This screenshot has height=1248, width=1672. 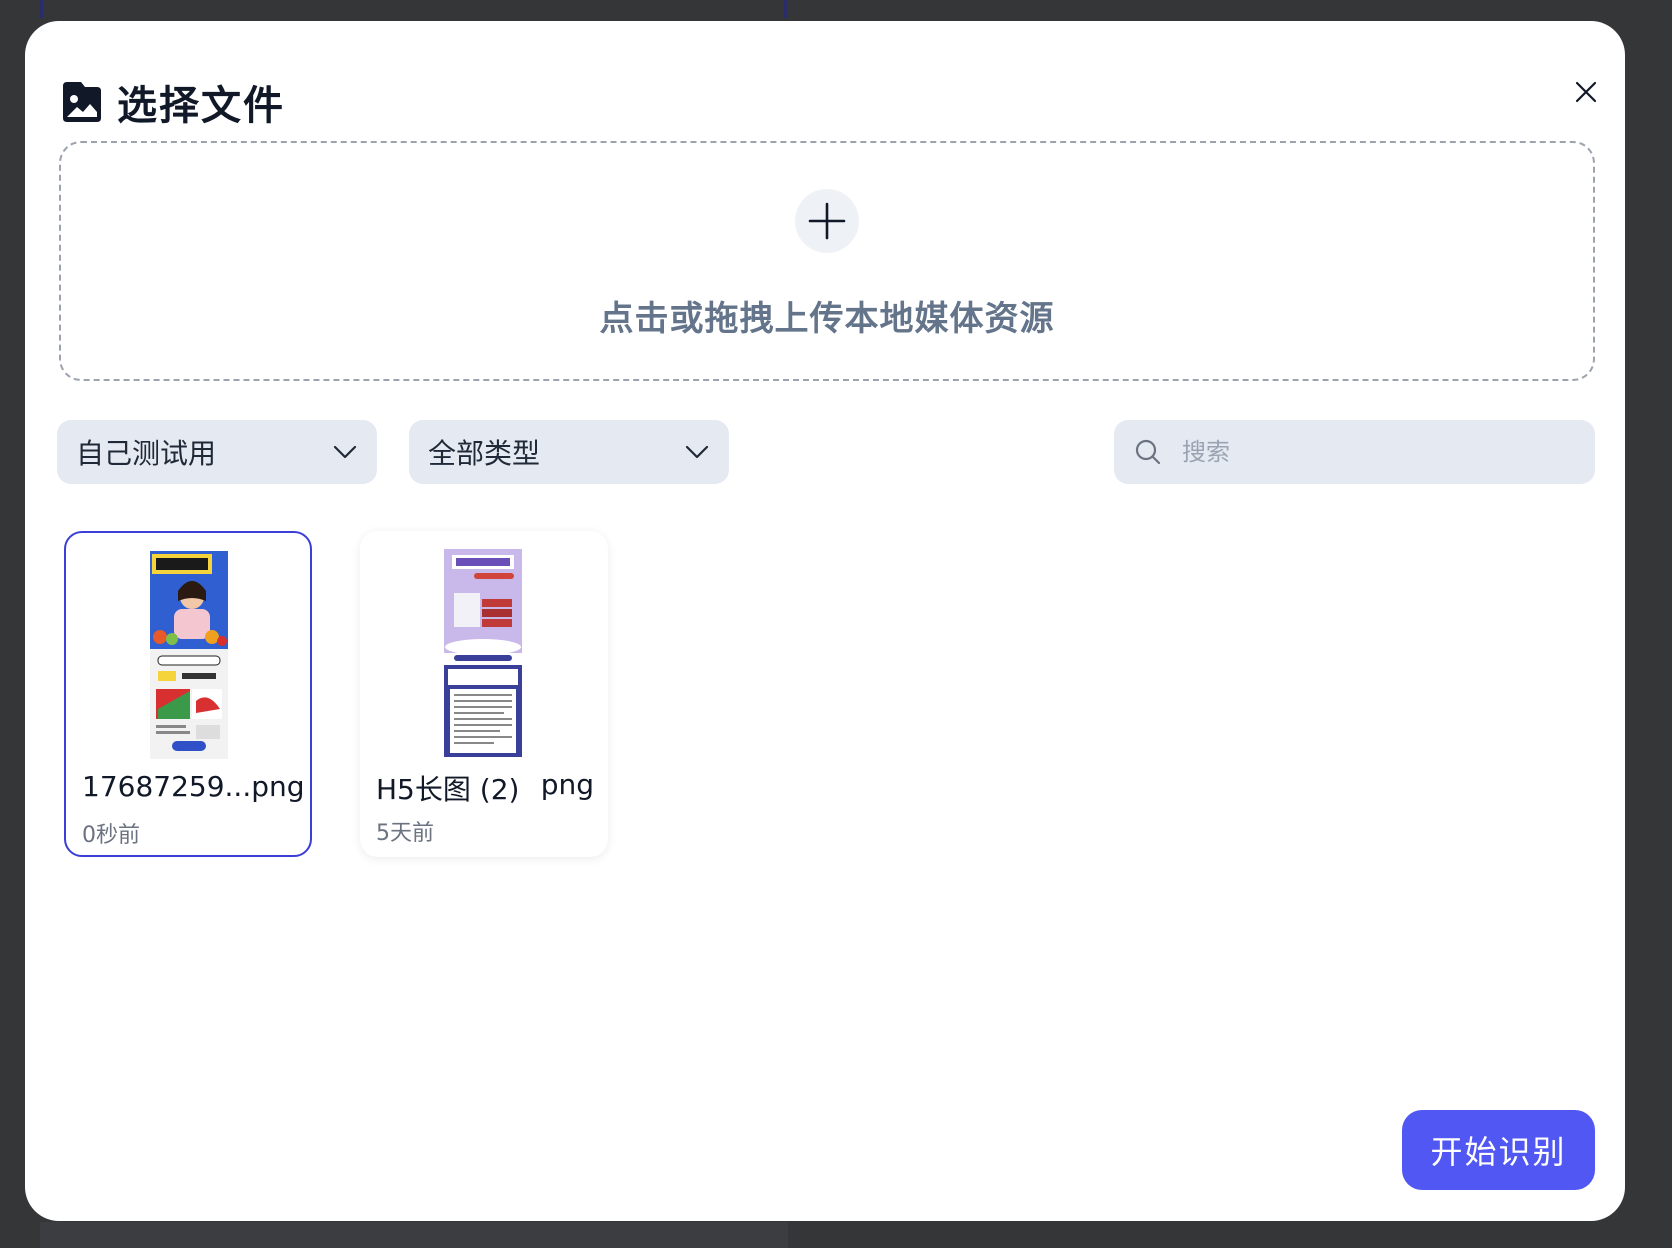 What do you see at coordinates (201, 106) in the screenshot?
I see `modal-title: 选择文件` at bounding box center [201, 106].